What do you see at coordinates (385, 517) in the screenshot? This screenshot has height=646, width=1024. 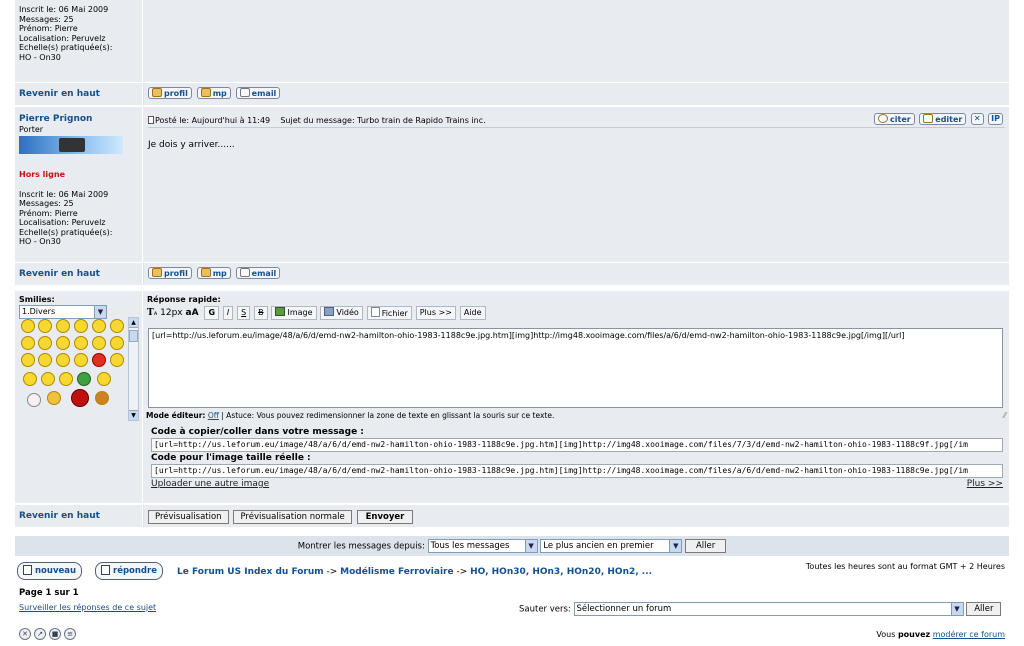 I see `send-button: Envoyer` at bounding box center [385, 517].